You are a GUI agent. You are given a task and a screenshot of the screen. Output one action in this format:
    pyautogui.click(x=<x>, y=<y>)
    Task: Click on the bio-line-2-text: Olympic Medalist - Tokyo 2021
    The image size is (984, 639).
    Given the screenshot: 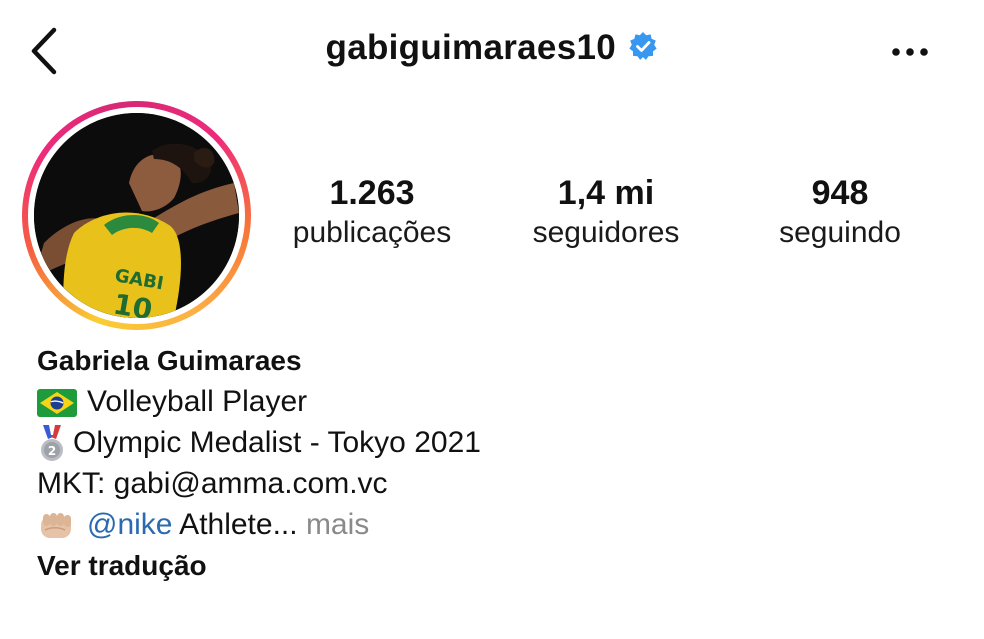 What is the action you would take?
    pyautogui.click(x=277, y=442)
    